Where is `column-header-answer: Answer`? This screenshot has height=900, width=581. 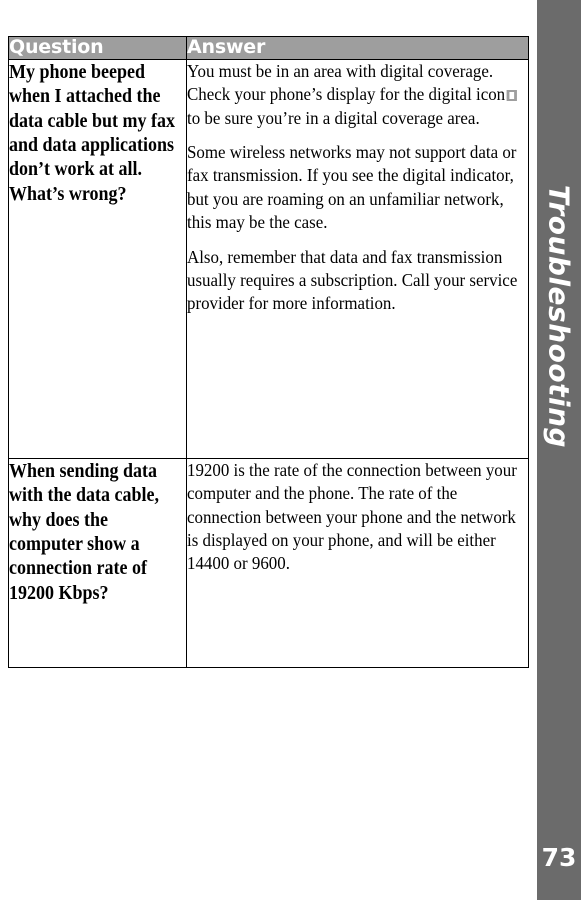
column-header-answer: Answer is located at coordinates (357, 48).